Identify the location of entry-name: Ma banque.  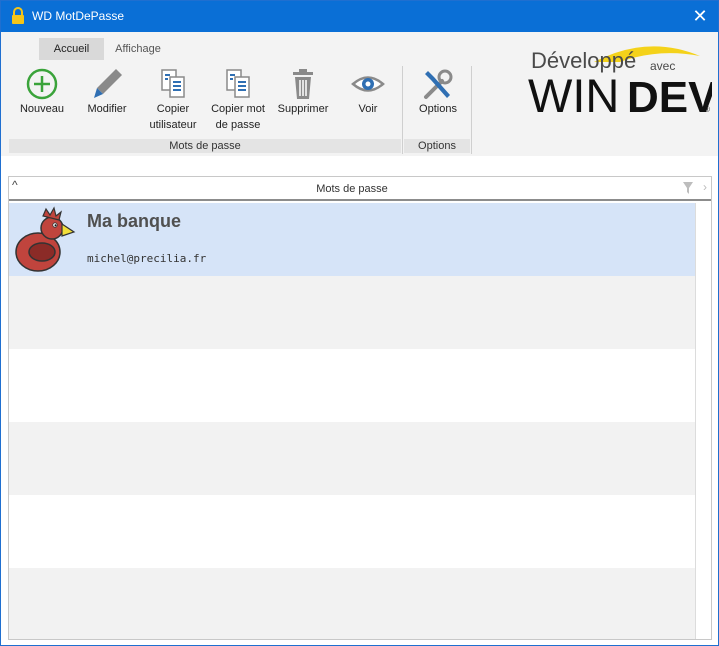
(134, 221).